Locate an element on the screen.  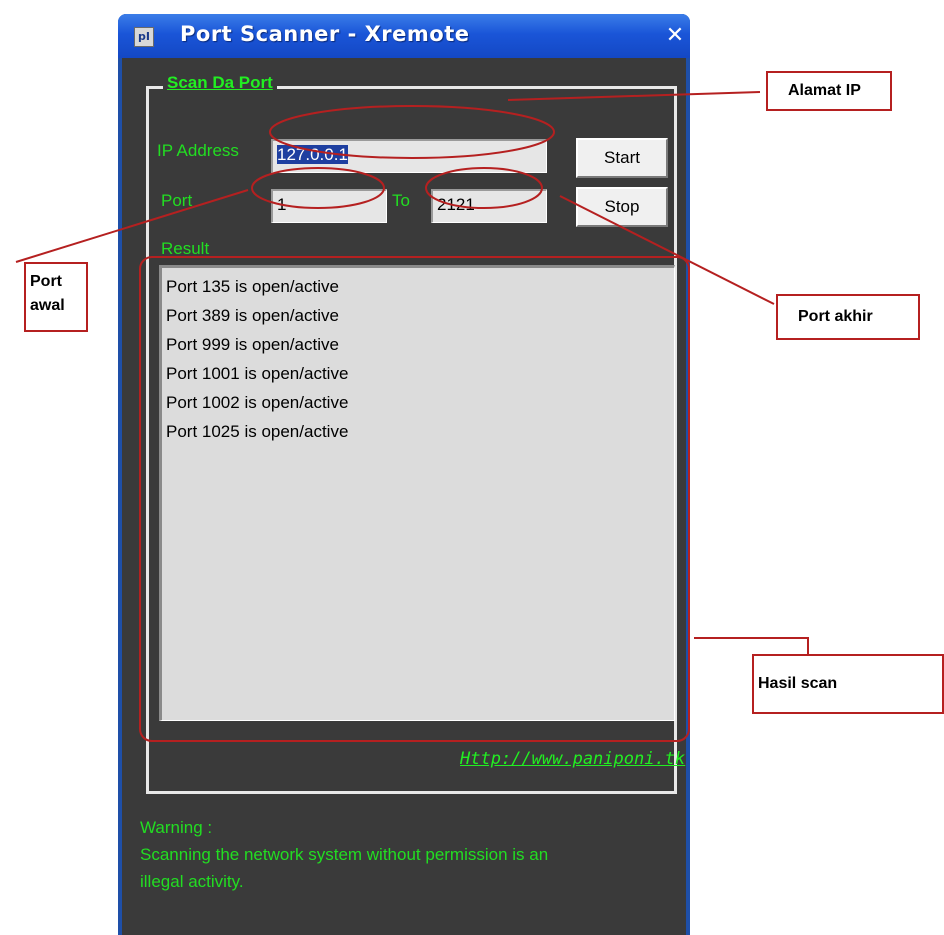
port-awal-callout: Port awal is located at coordinates (56, 297).